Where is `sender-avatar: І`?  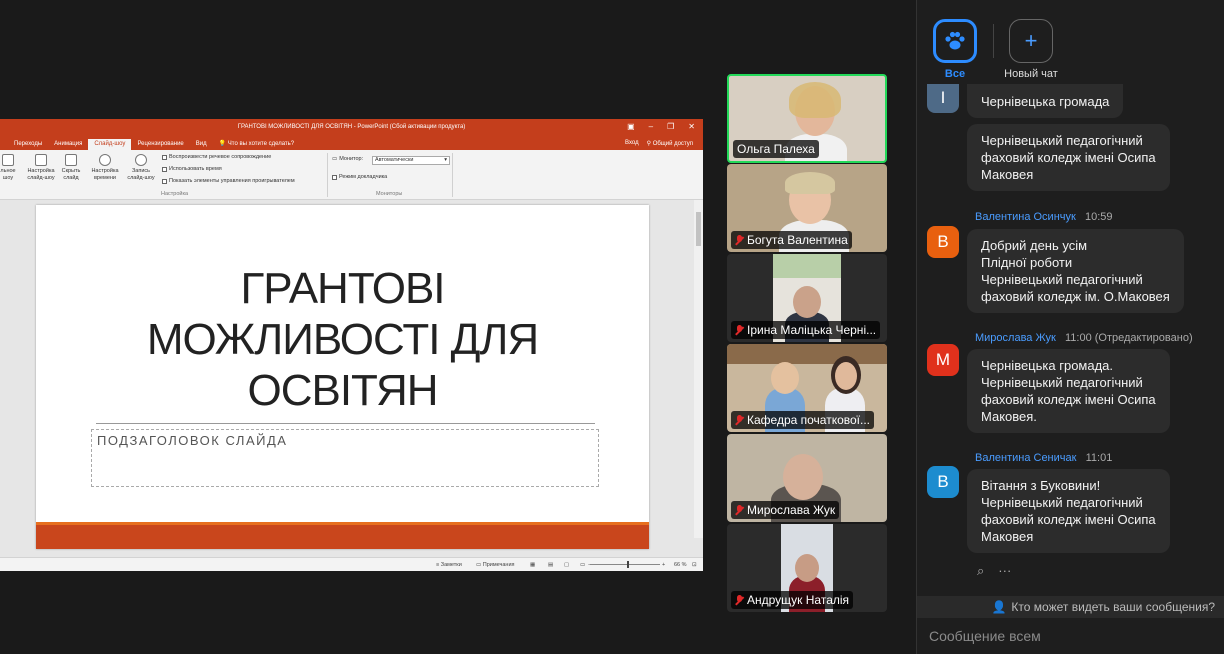 sender-avatar: І is located at coordinates (943, 98).